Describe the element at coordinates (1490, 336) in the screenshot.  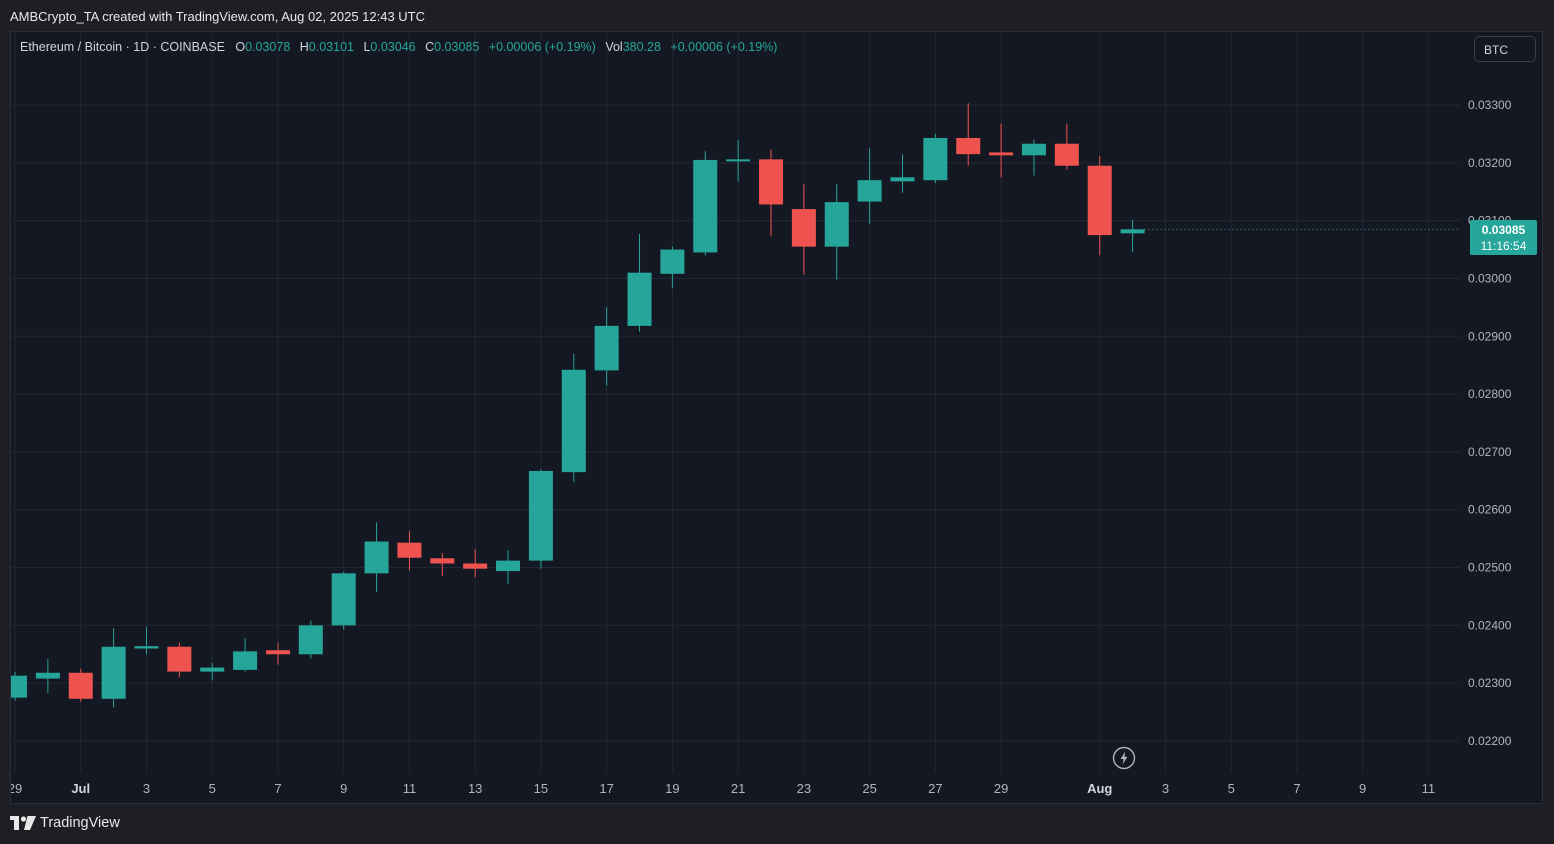
I see `y-axis-tick-label: 0.02900` at that location.